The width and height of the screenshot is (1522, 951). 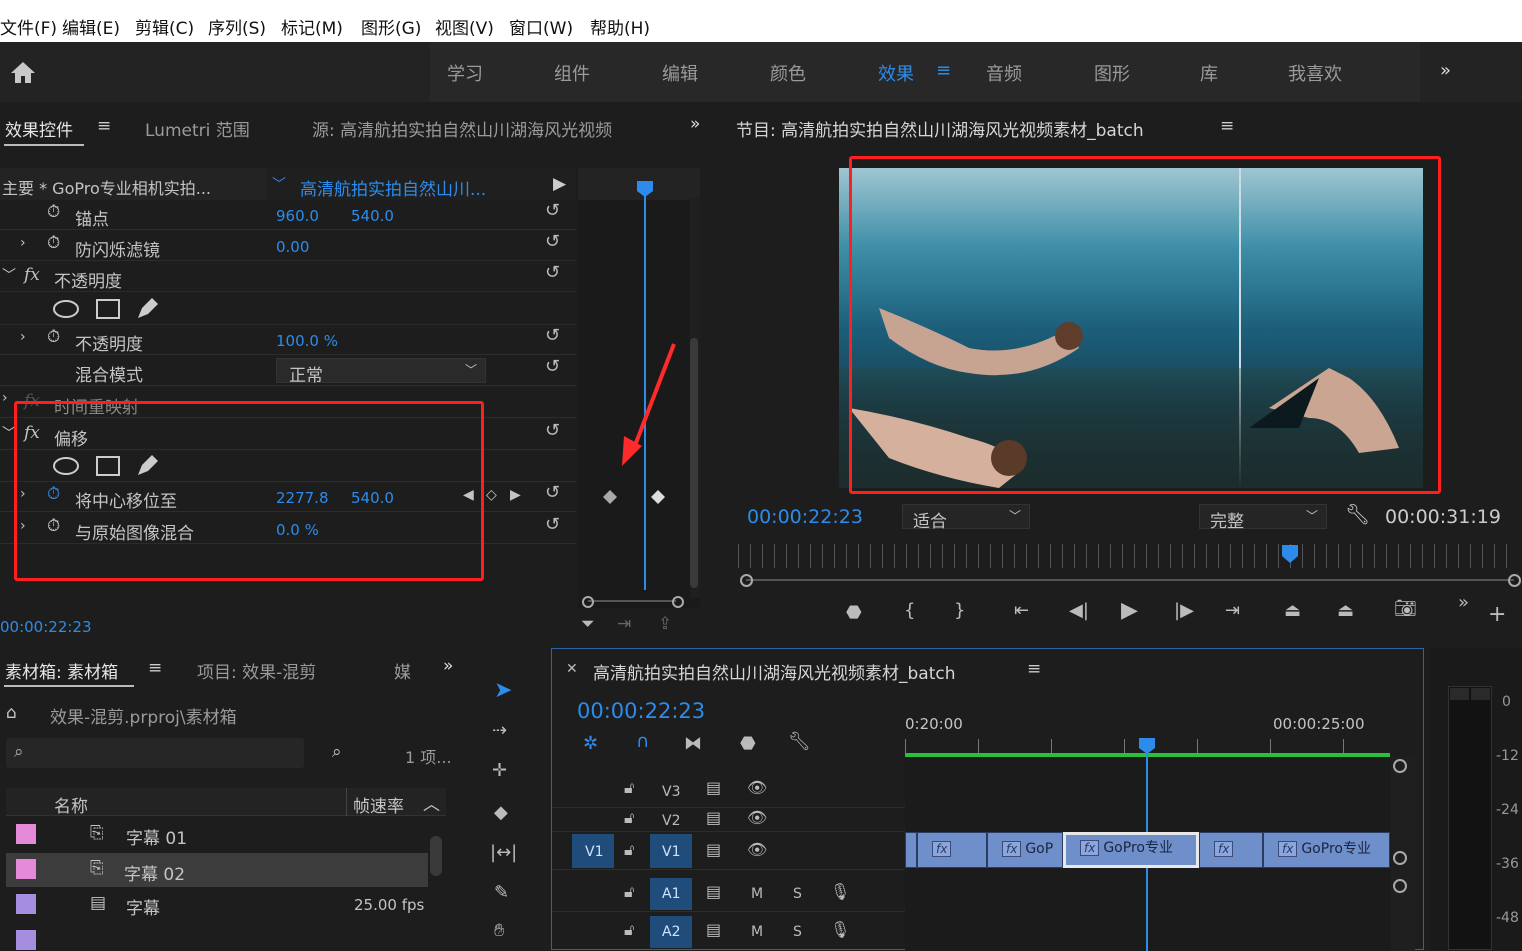 What do you see at coordinates (381, 372) in the screenshot?
I see `blend-mode-select: 正常 ﹀` at bounding box center [381, 372].